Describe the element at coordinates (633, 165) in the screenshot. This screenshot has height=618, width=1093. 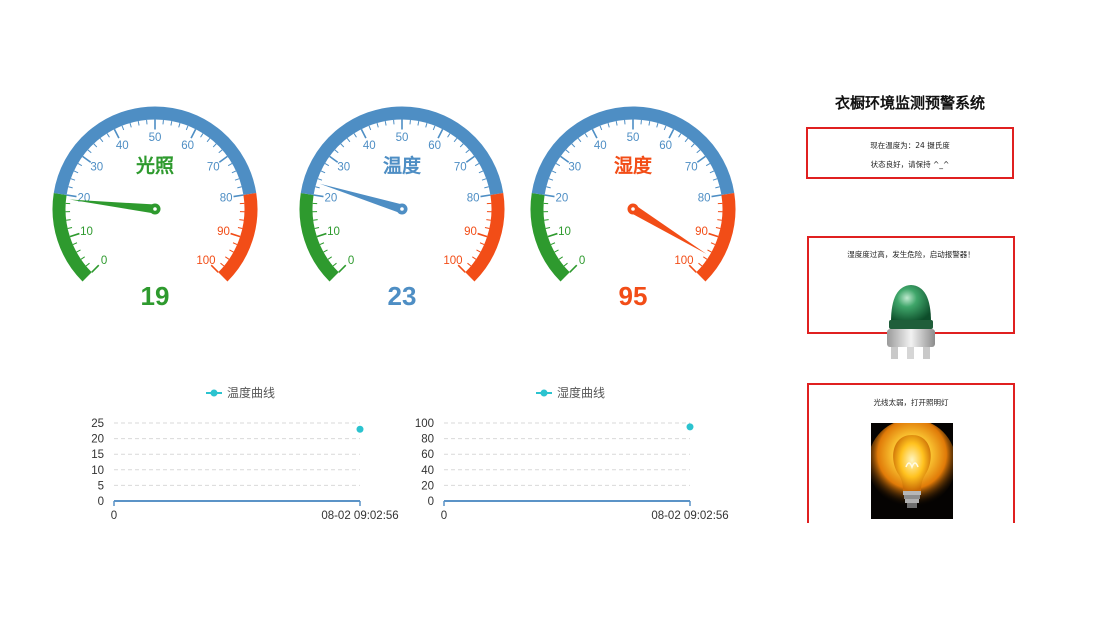
I see `gauge-title: 湿度` at that location.